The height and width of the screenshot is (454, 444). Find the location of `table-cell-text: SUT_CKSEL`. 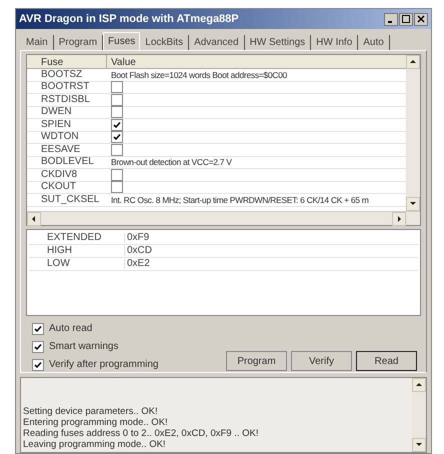

table-cell-text: SUT_CKSEL is located at coordinates (70, 199).